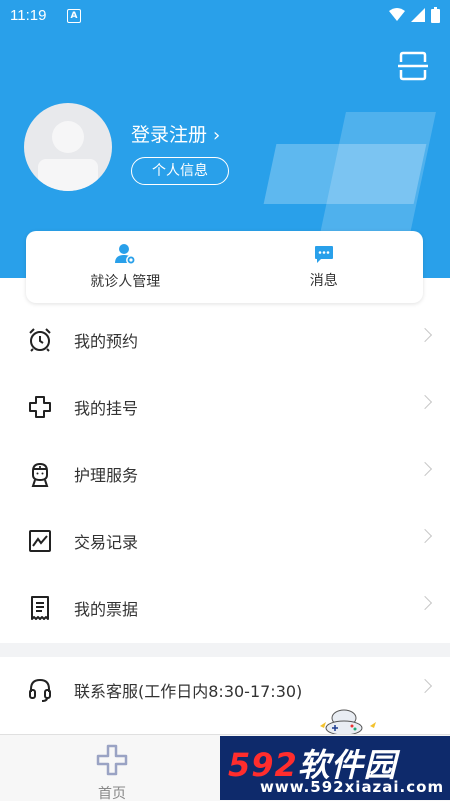 The height and width of the screenshot is (803, 450). I want to click on plus-cross-icon, so click(40, 407).